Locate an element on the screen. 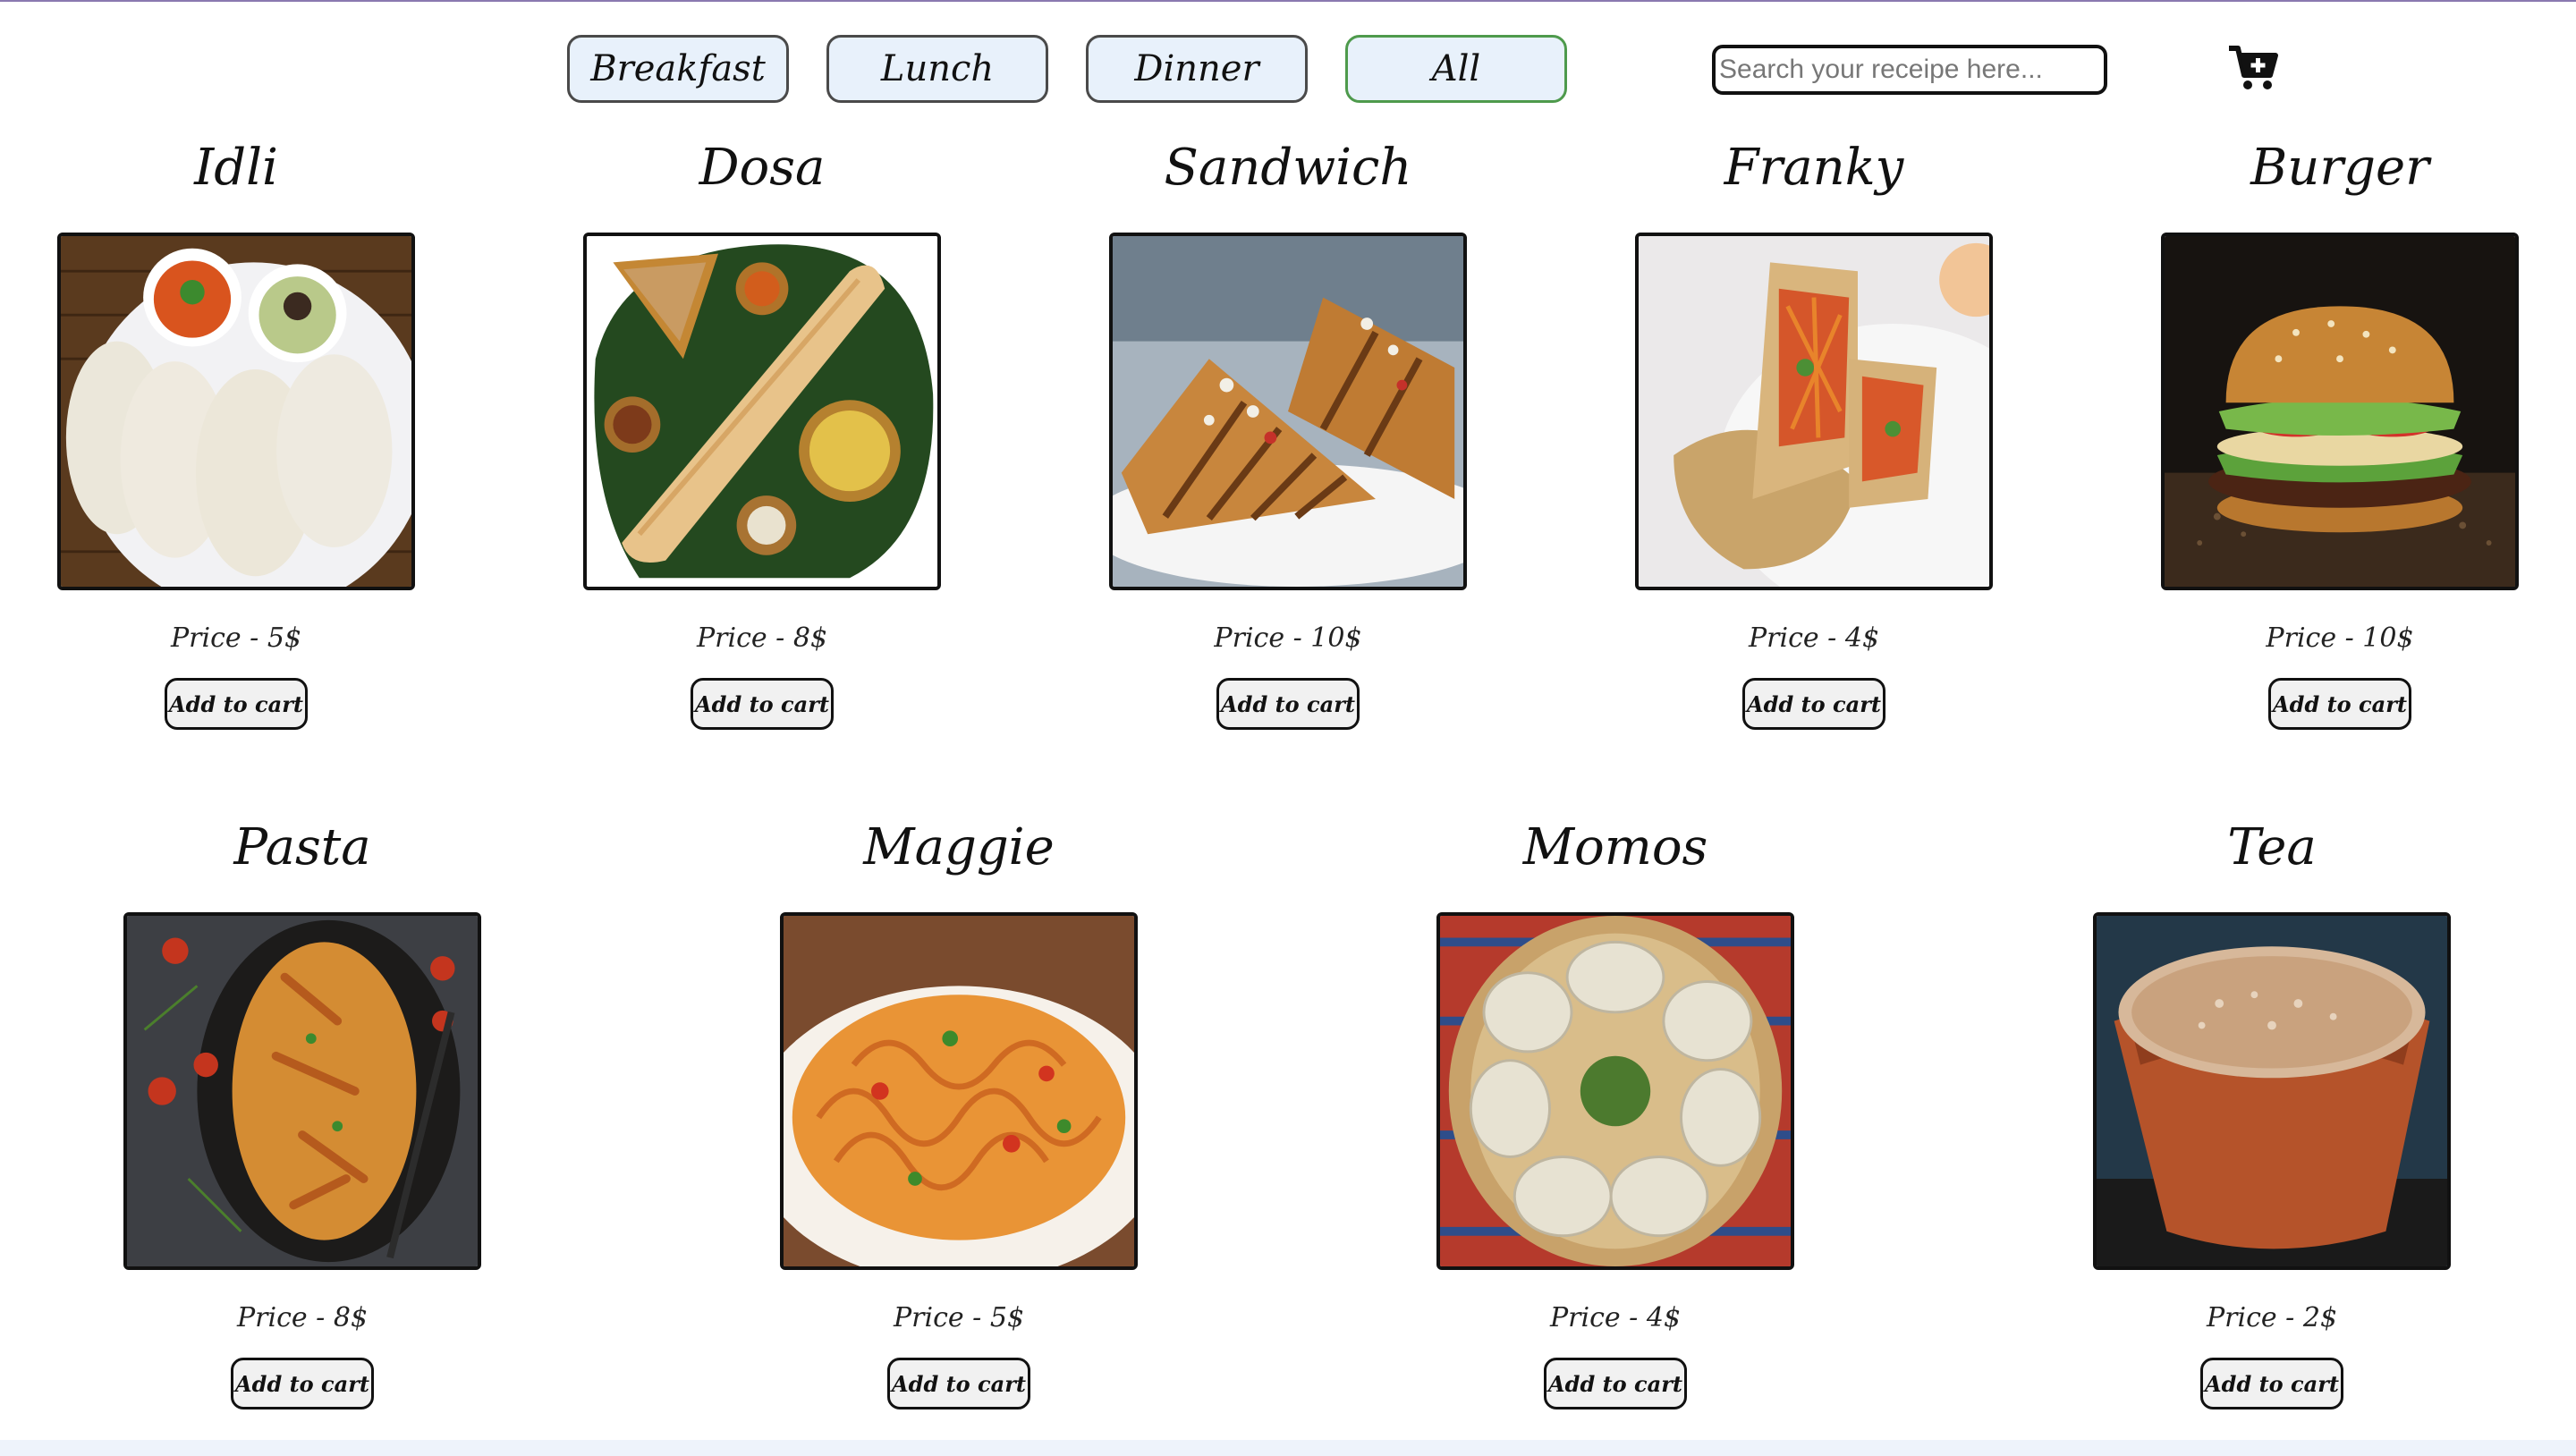 The image size is (2576, 1456). item-title: Momos is located at coordinates (1615, 847).